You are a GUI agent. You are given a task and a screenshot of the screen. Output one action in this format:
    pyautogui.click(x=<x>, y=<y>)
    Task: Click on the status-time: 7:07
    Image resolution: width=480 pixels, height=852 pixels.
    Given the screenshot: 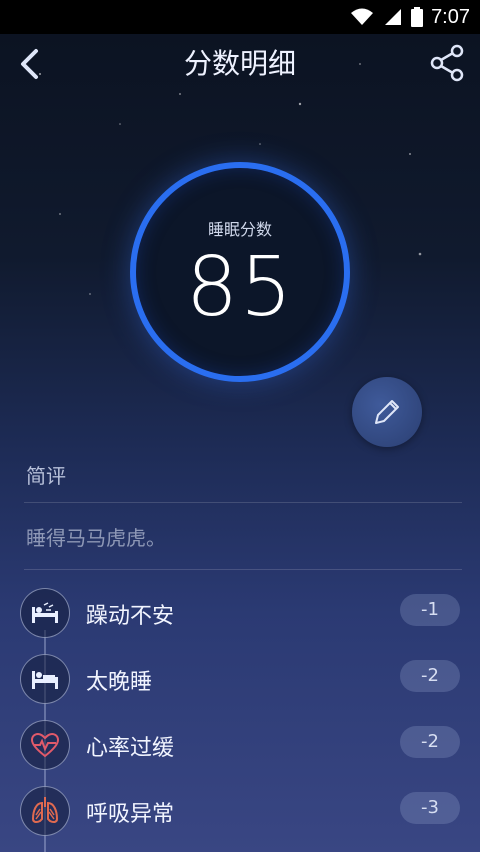 What is the action you would take?
    pyautogui.click(x=450, y=17)
    